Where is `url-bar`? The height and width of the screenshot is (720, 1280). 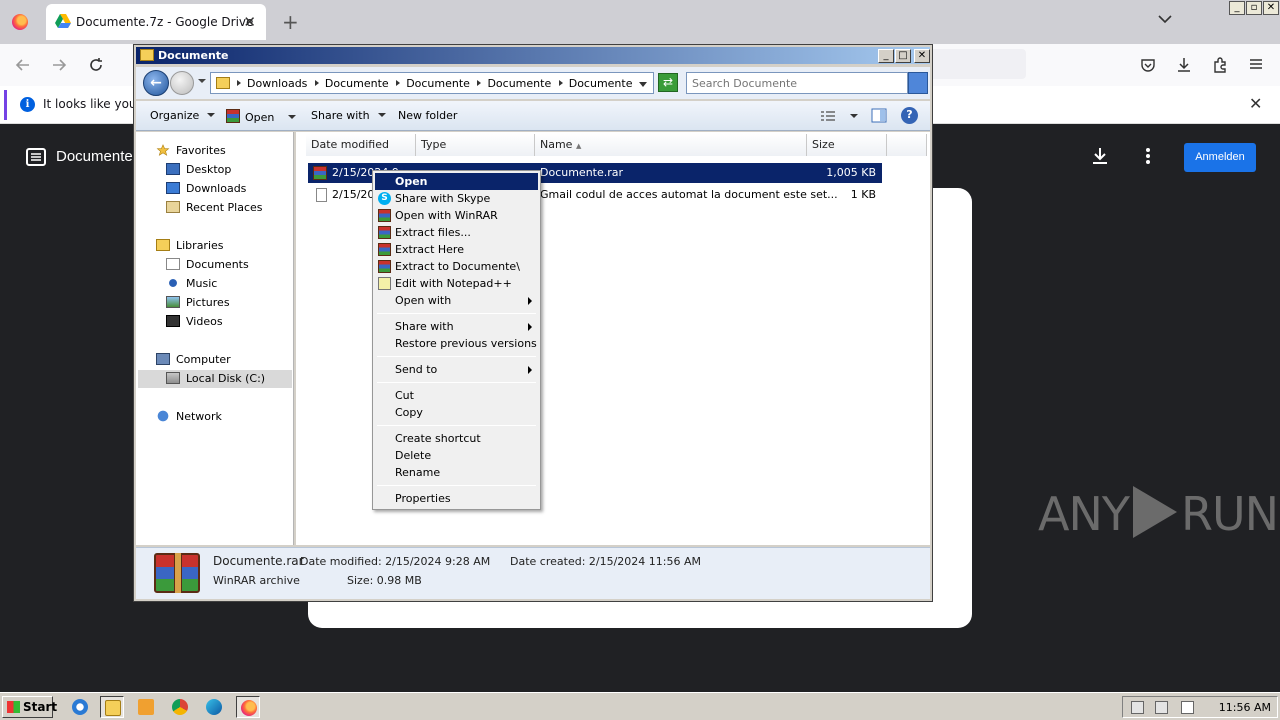
url-bar is located at coordinates (973, 64).